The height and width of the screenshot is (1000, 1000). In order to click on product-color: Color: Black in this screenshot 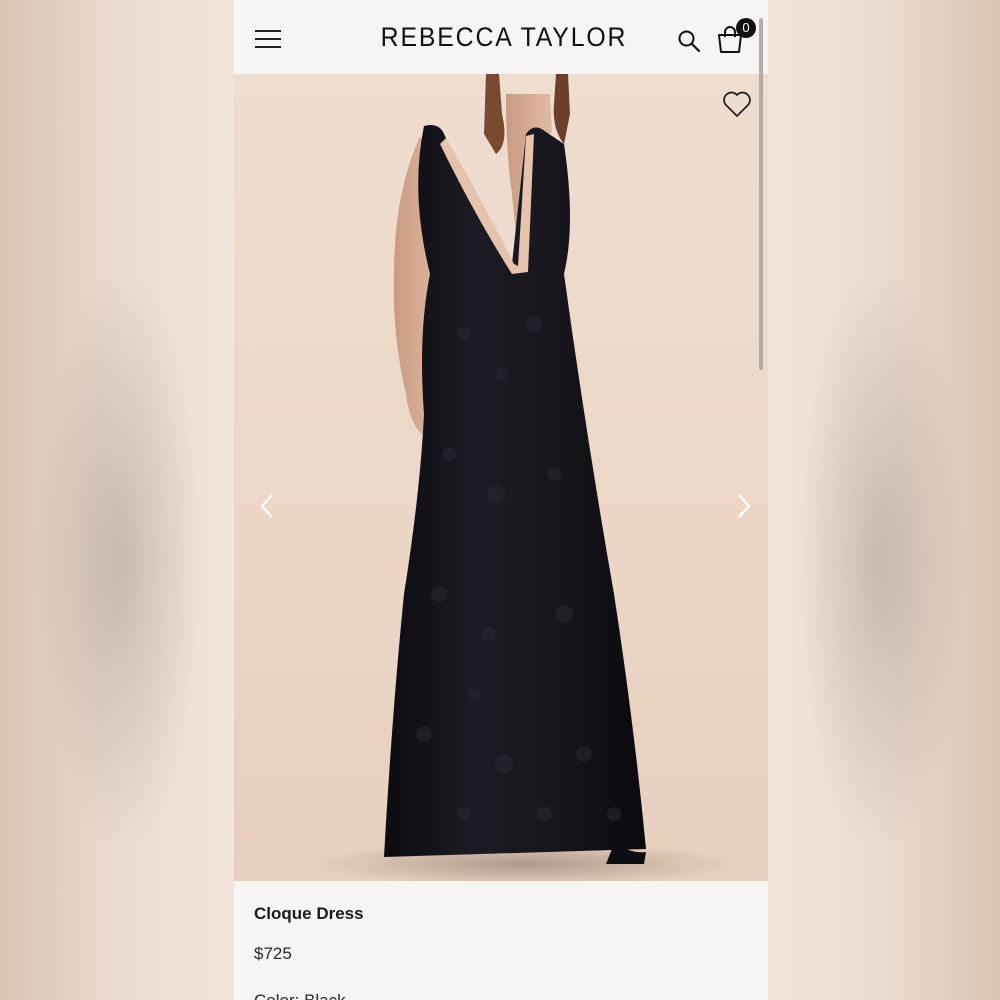, I will do `click(300, 995)`.